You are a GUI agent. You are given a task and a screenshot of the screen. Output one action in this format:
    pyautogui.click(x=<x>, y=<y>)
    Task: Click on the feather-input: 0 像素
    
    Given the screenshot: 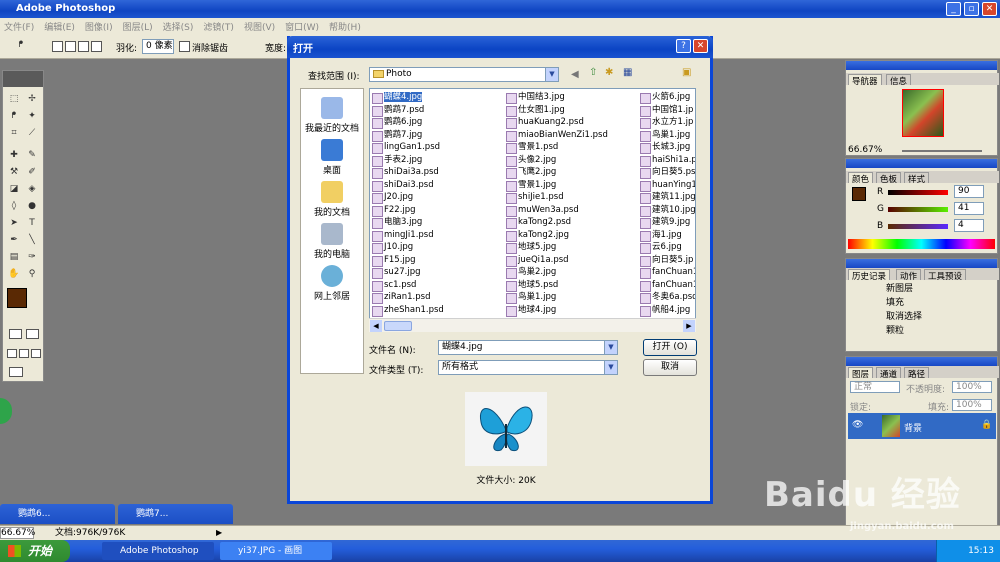 What is the action you would take?
    pyautogui.click(x=158, y=46)
    